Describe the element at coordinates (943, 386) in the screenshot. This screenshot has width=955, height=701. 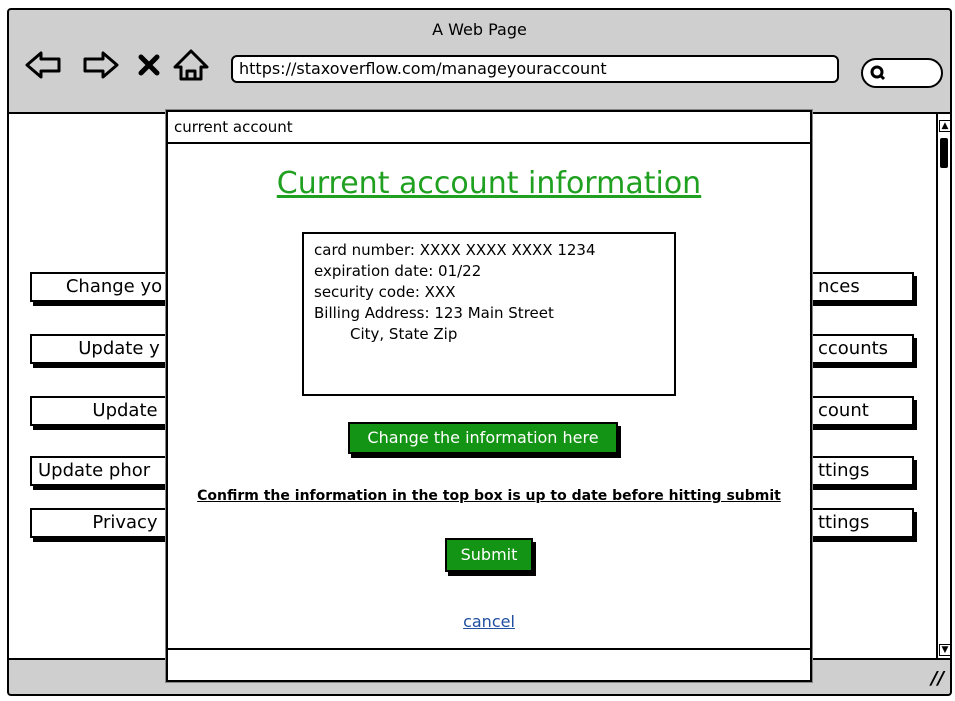
I see `vertical-scrollbar: ▲ ▼` at that location.